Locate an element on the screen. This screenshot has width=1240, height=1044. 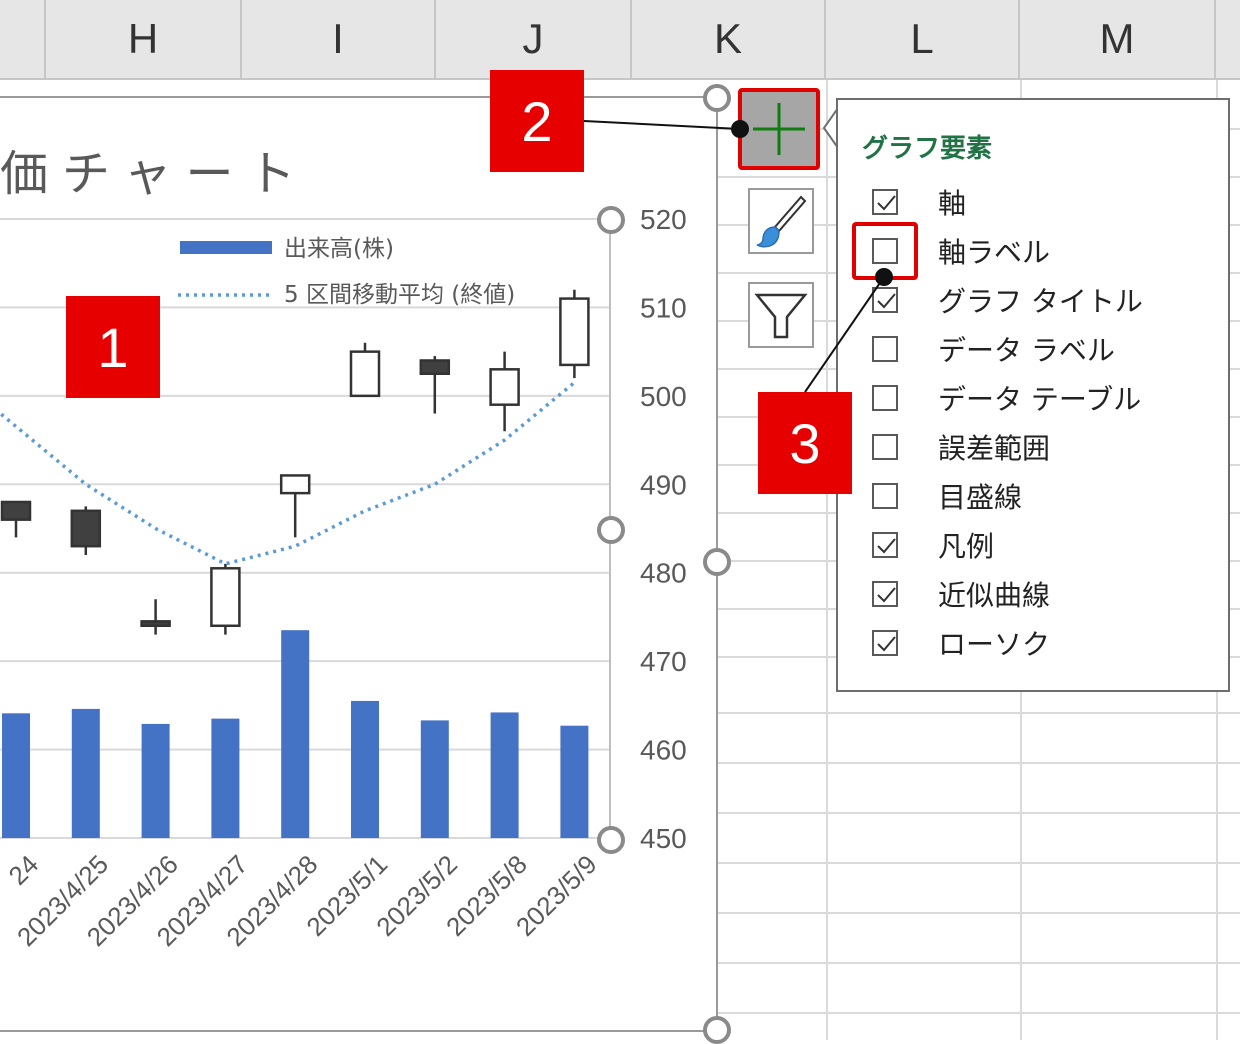
chart-element-label: 誤差範囲 is located at coordinates (994, 448).